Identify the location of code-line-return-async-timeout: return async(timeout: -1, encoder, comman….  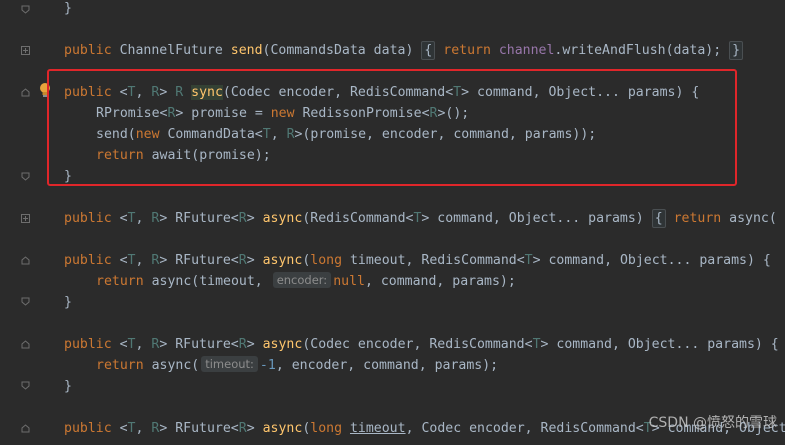
(297, 364).